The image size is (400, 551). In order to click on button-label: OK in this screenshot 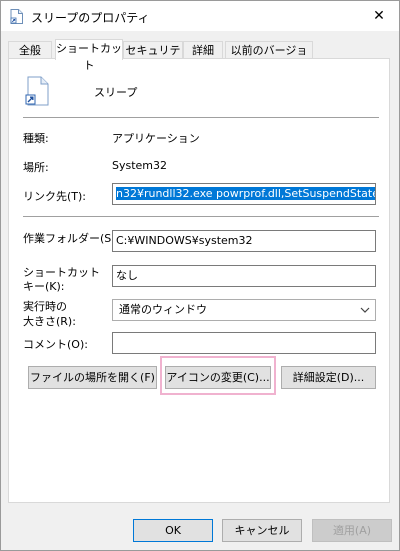, I will do `click(173, 530)`.